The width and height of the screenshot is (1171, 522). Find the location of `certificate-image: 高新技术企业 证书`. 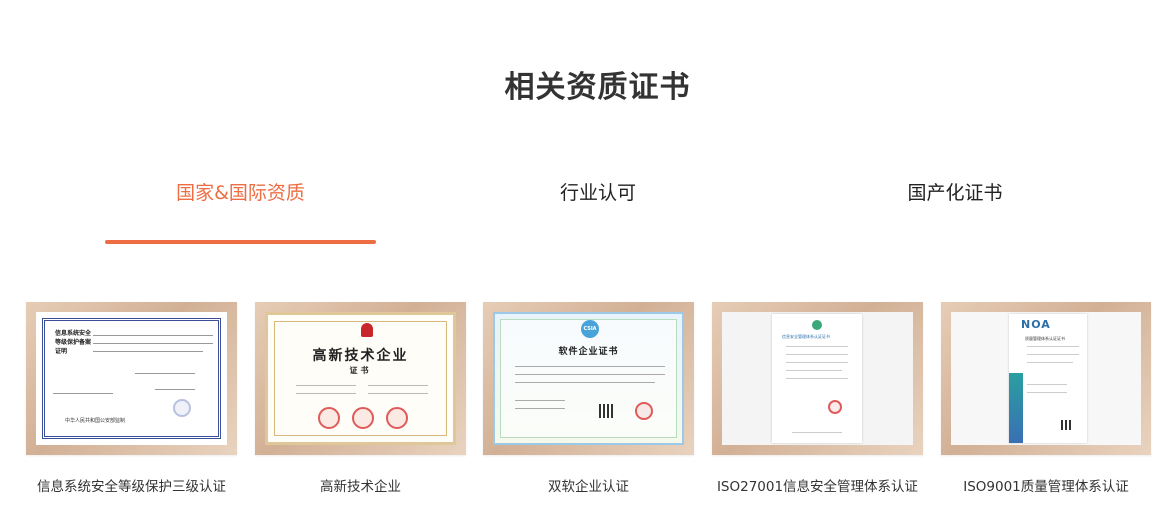

certificate-image: 高新技术企业 证书 is located at coordinates (360, 378).